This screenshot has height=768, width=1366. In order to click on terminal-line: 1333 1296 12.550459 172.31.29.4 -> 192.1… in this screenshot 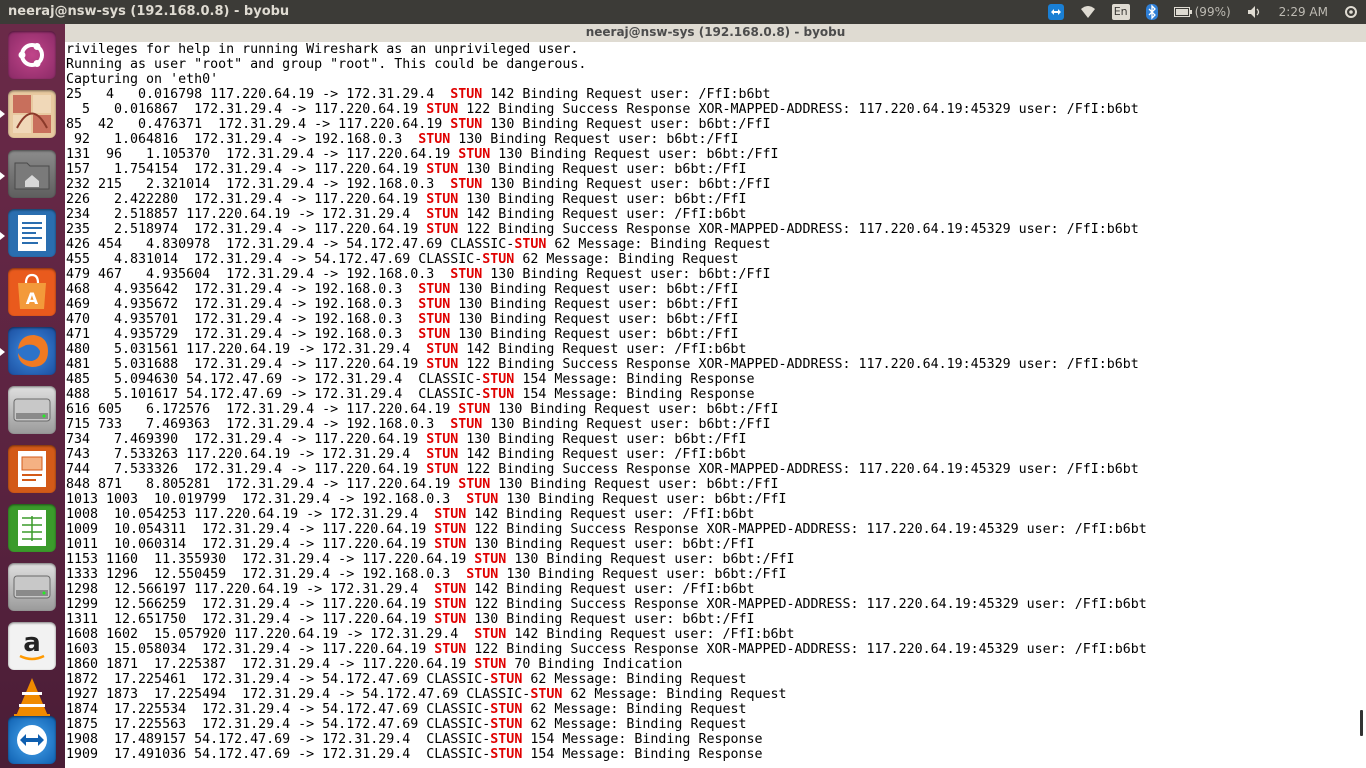, I will do `click(426, 574)`.